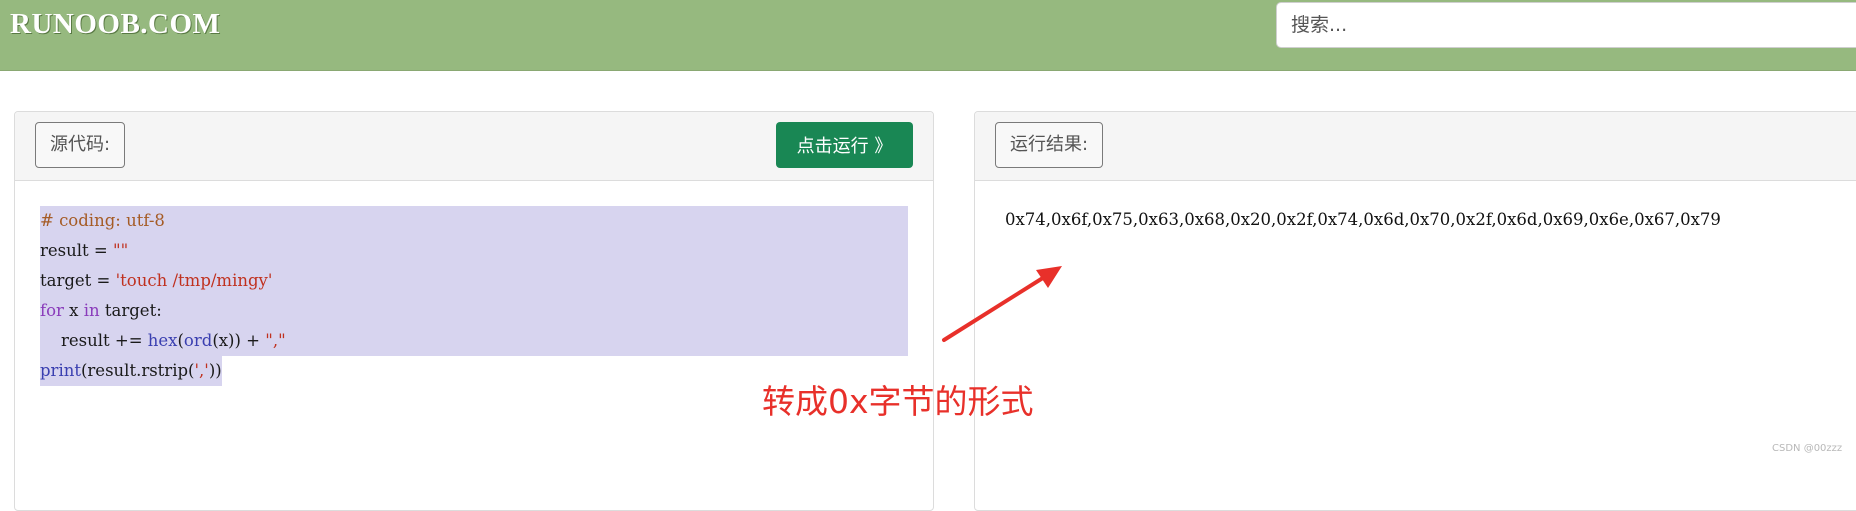 The image size is (1856, 511). I want to click on code-text: result +=, so click(94, 340).